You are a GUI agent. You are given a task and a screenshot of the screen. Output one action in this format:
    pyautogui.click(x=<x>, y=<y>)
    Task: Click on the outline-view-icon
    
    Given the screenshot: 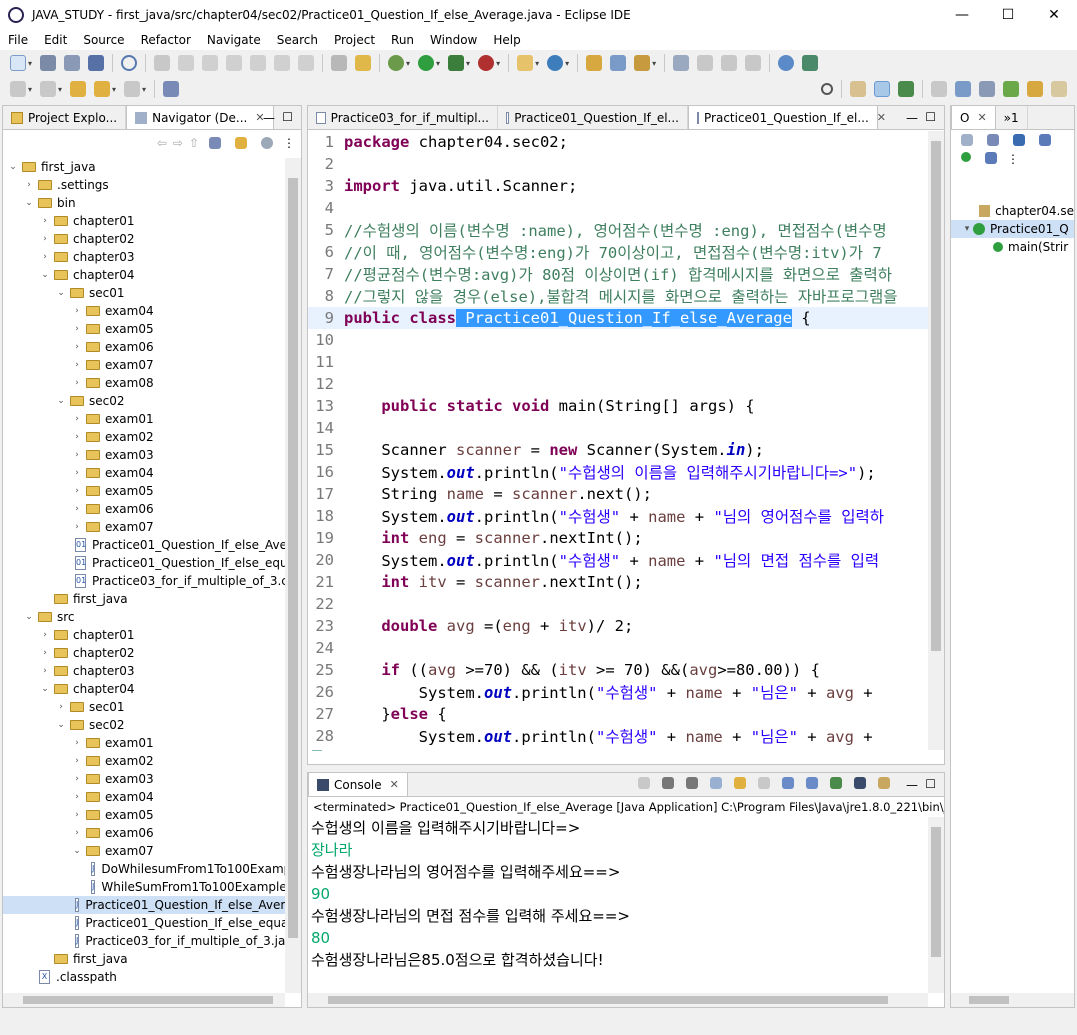 What is the action you would take?
    pyautogui.click(x=963, y=89)
    